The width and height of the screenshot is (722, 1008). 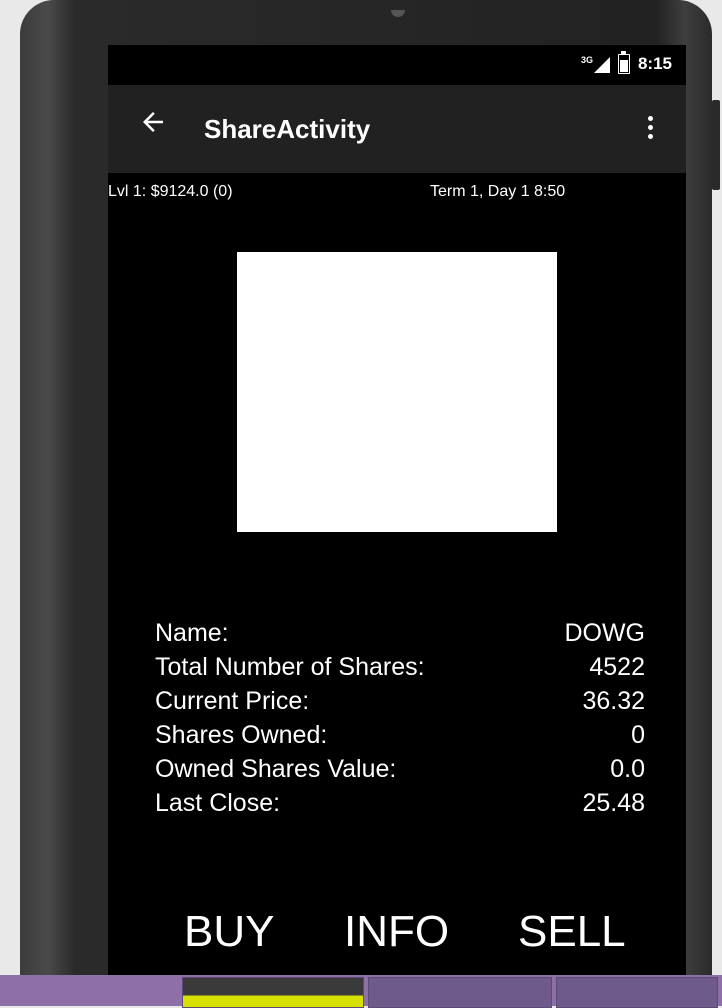 What do you see at coordinates (572, 941) in the screenshot?
I see `sell-button: SELL` at bounding box center [572, 941].